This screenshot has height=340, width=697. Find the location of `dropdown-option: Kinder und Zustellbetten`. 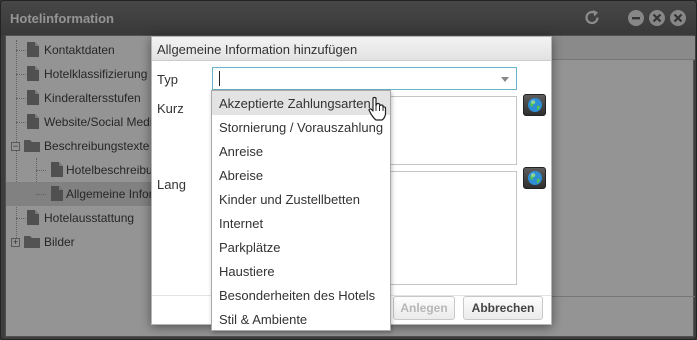

dropdown-option: Kinder und Zustellbetten is located at coordinates (301, 199).